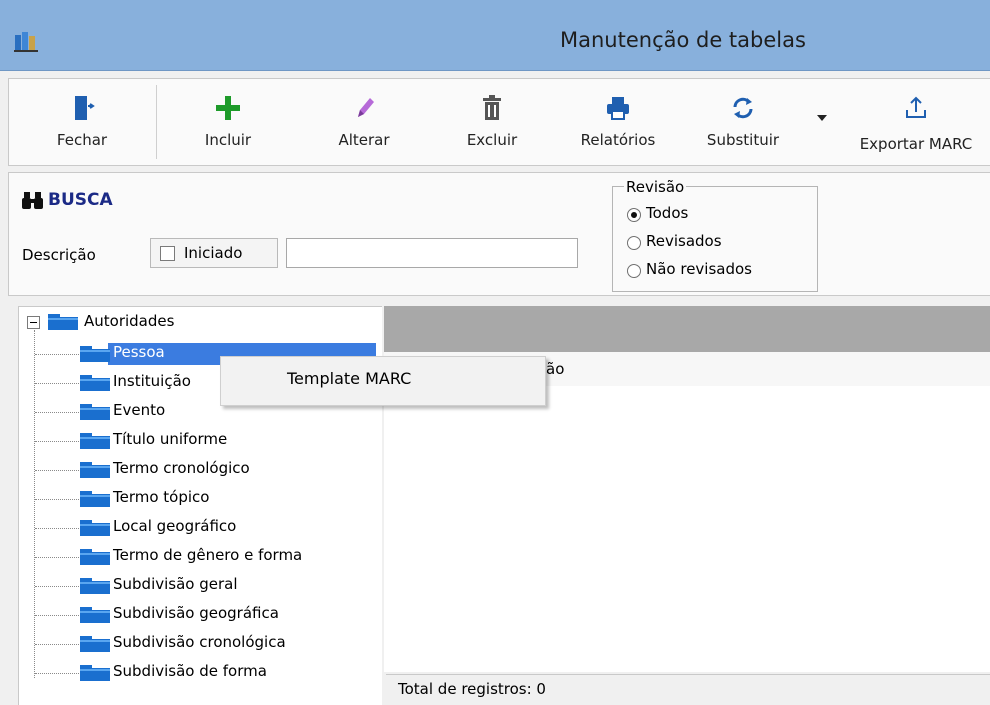 The height and width of the screenshot is (705, 990). Describe the element at coordinates (199, 642) in the screenshot. I see `tree-node-10: Subdivisão cronológica` at that location.